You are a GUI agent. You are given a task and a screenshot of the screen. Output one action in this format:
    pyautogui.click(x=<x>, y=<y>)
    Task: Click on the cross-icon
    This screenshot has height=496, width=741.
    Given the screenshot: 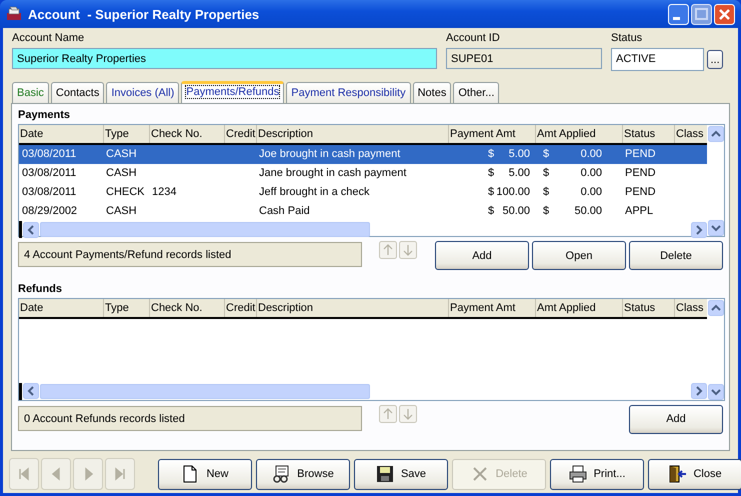 What is the action you would take?
    pyautogui.click(x=479, y=474)
    